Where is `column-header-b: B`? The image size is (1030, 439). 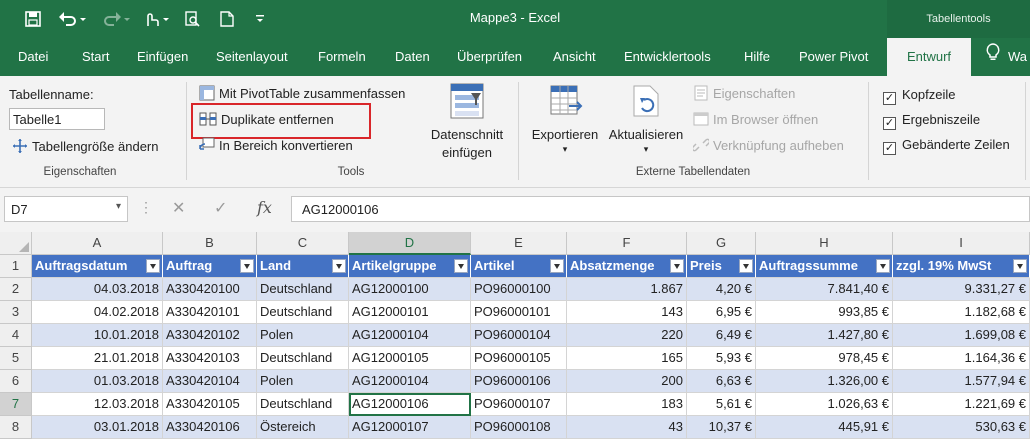 column-header-b: B is located at coordinates (210, 243).